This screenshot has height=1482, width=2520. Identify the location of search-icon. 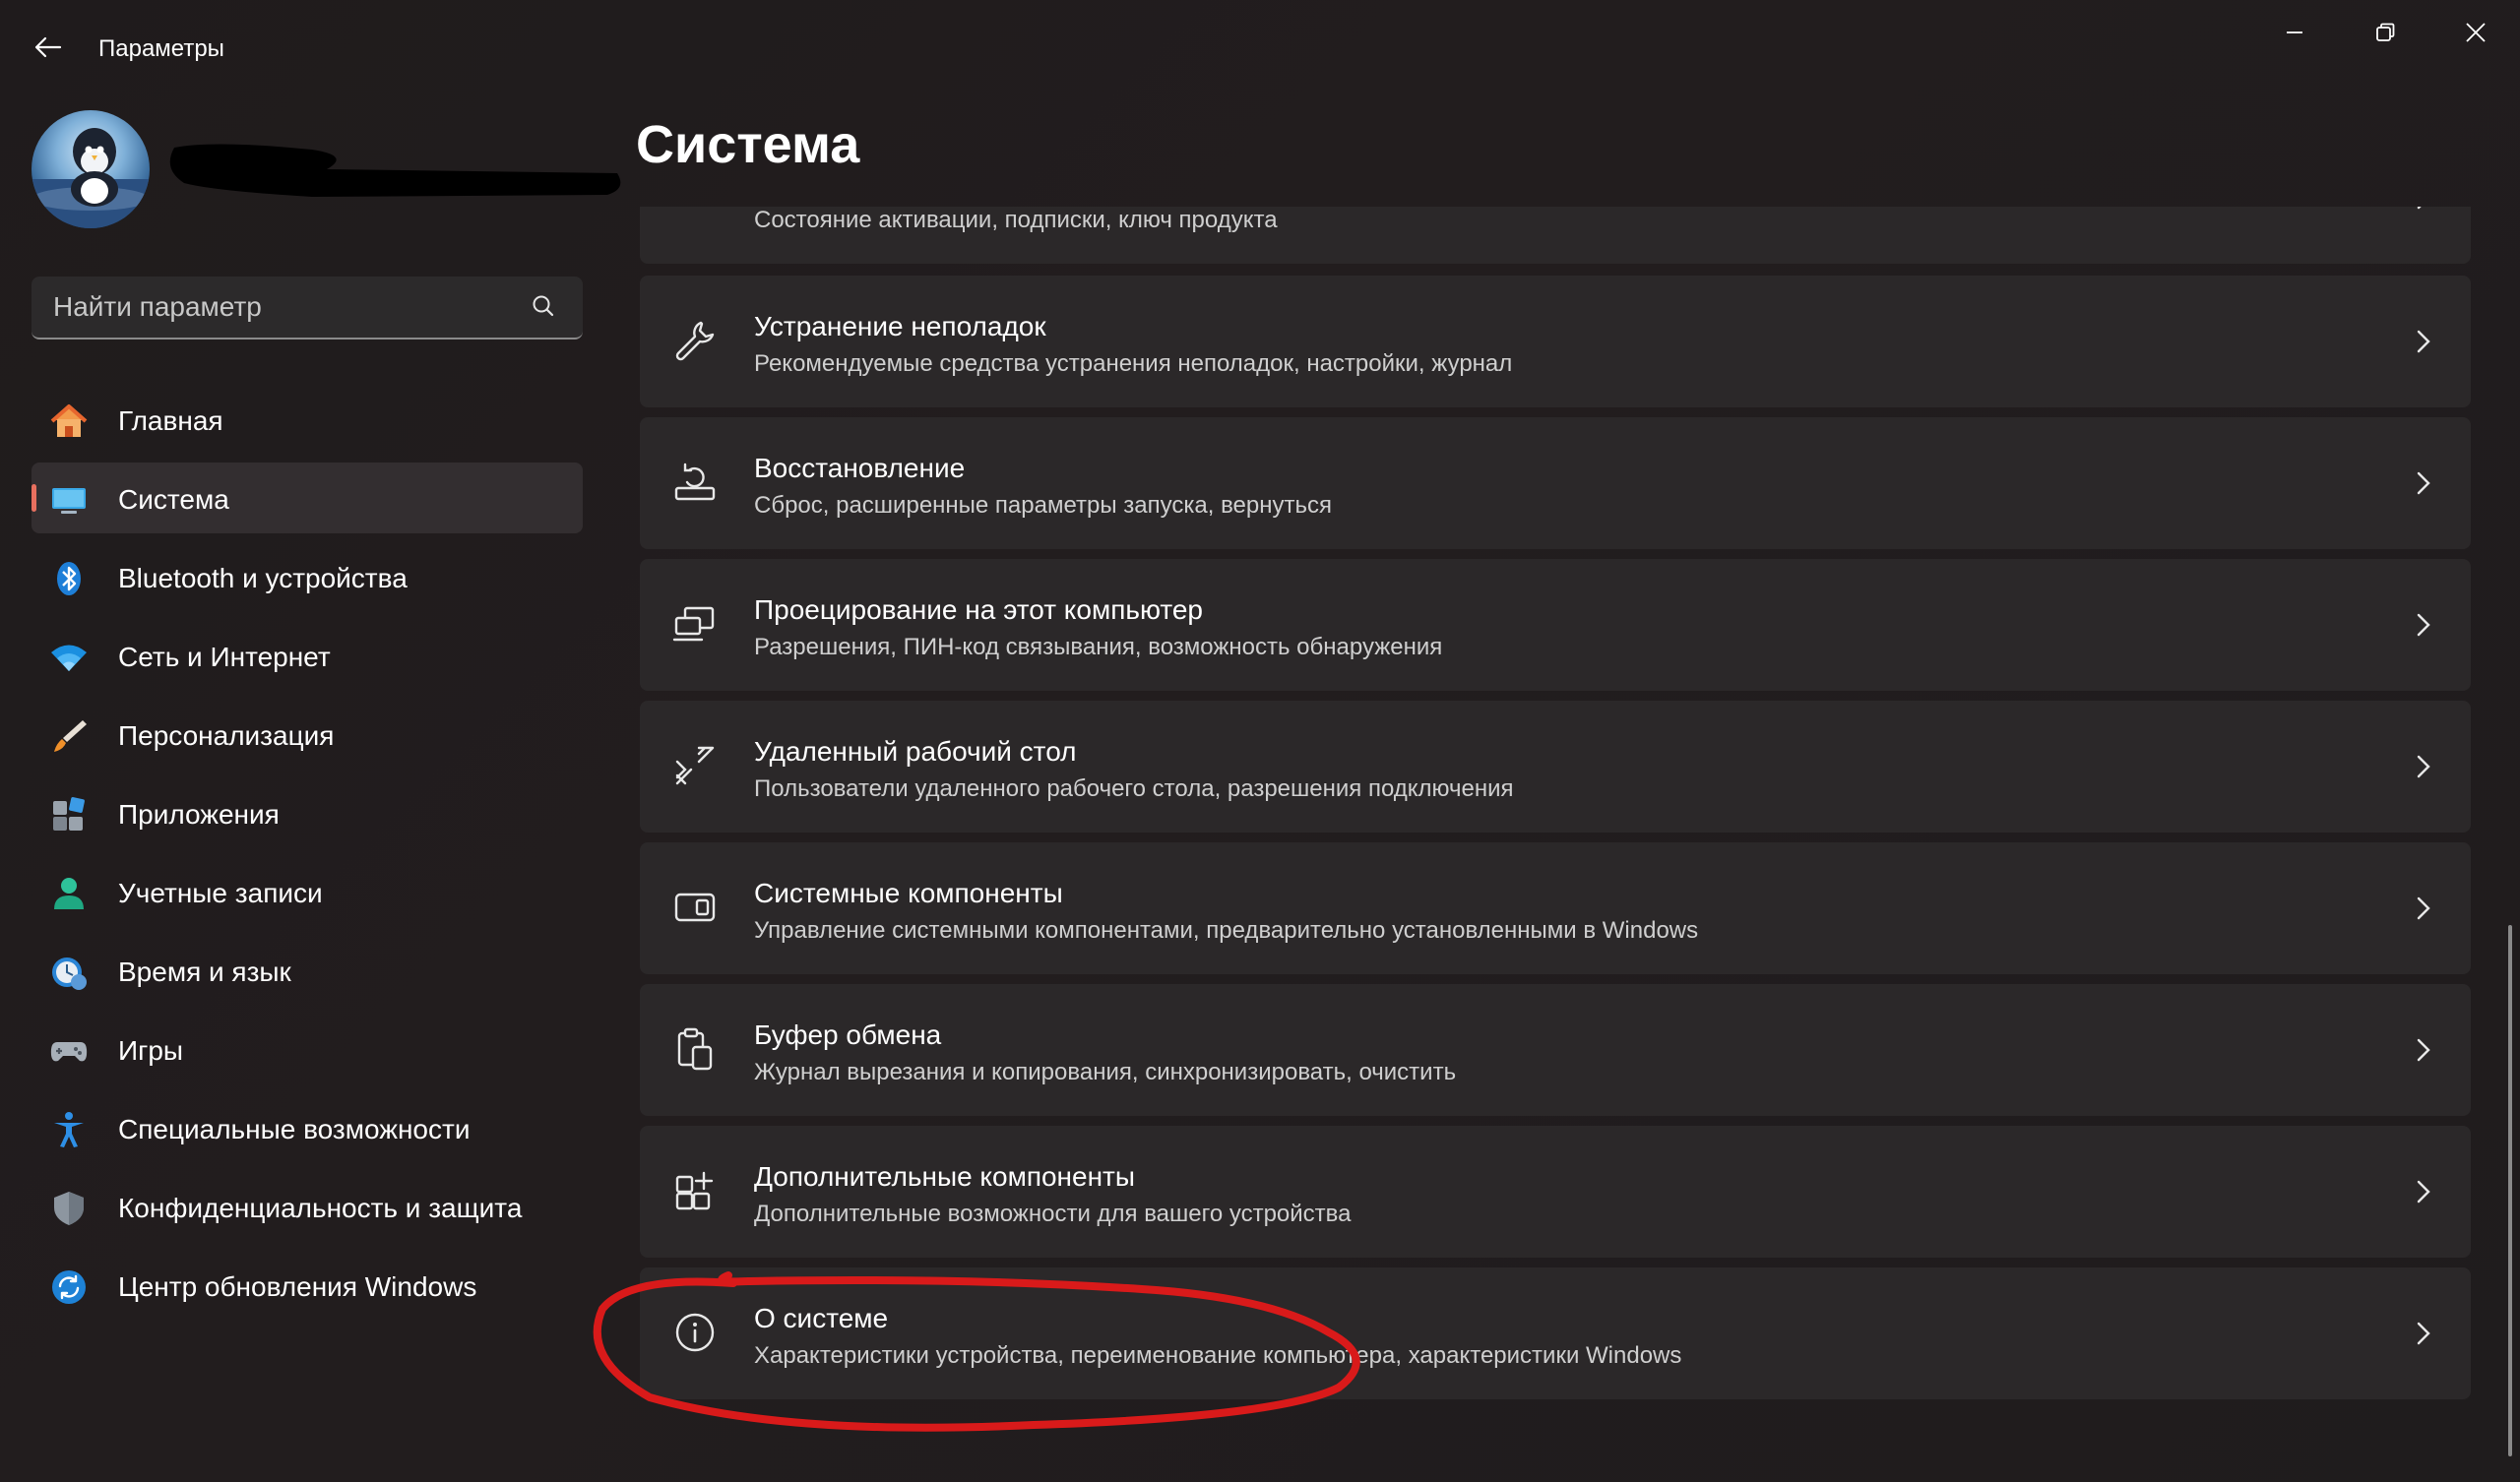
(543, 307).